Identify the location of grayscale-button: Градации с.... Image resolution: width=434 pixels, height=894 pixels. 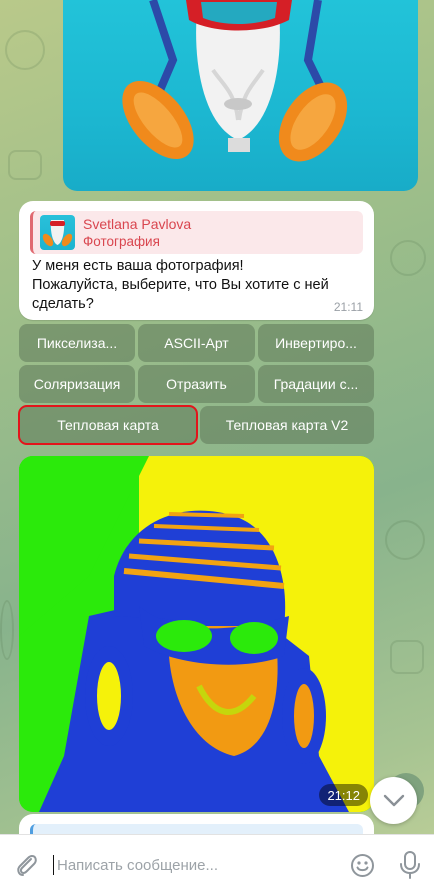
(316, 384).